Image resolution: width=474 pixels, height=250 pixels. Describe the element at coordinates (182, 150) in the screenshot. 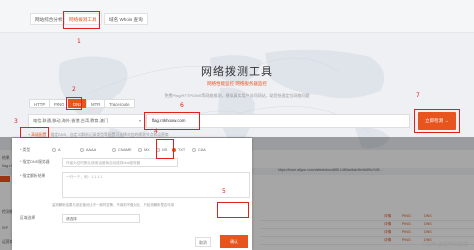

I see `radio-txt-label: TXT` at that location.